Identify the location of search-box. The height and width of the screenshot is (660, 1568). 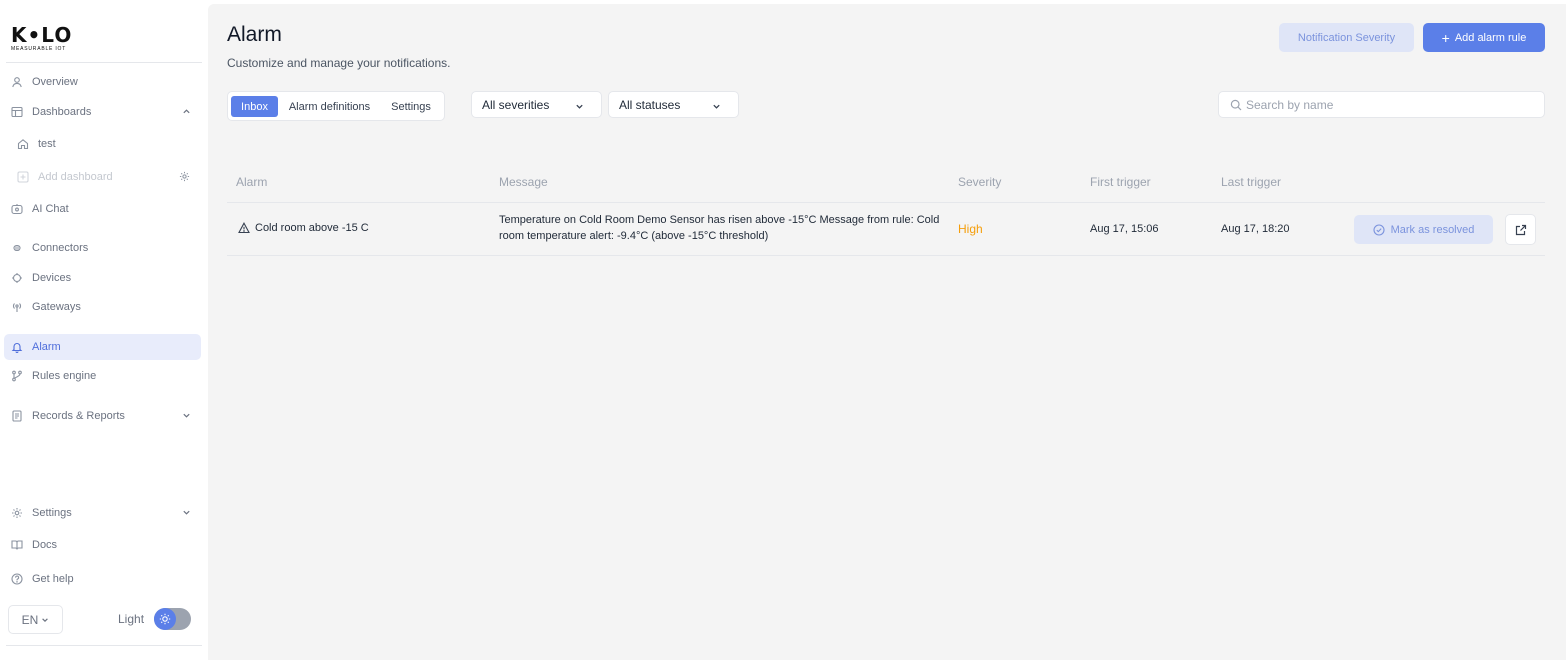
(1381, 104).